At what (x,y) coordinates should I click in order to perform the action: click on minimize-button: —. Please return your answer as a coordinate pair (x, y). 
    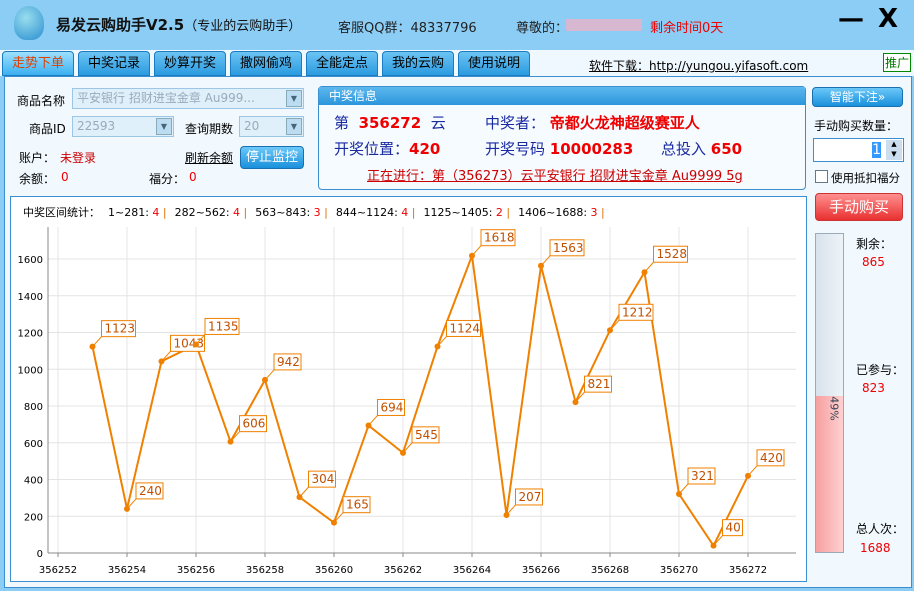
    Looking at the image, I should click on (851, 19).